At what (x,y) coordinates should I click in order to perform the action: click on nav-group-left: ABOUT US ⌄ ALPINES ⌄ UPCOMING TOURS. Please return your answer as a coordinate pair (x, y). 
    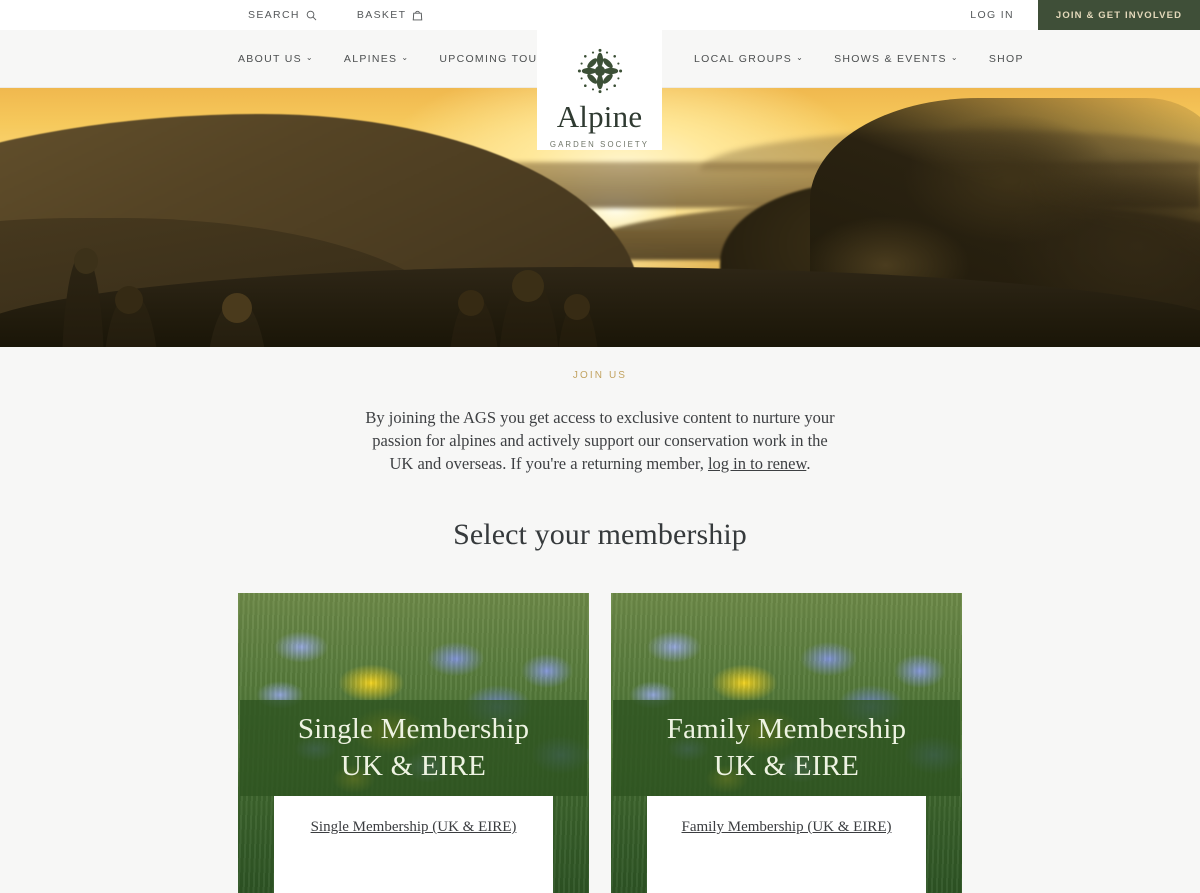
    Looking at the image, I should click on (396, 59).